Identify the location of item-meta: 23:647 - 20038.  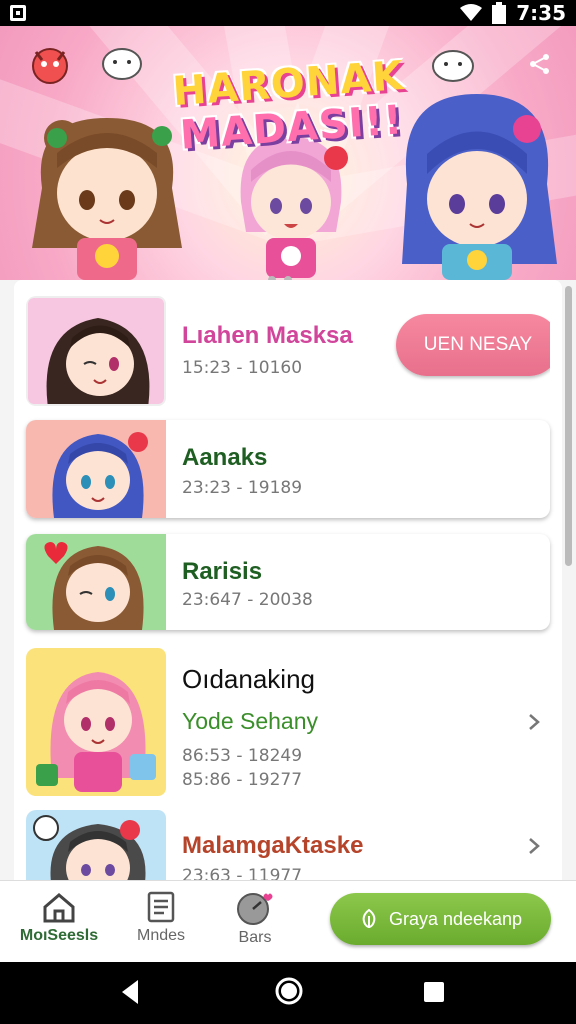
(247, 600).